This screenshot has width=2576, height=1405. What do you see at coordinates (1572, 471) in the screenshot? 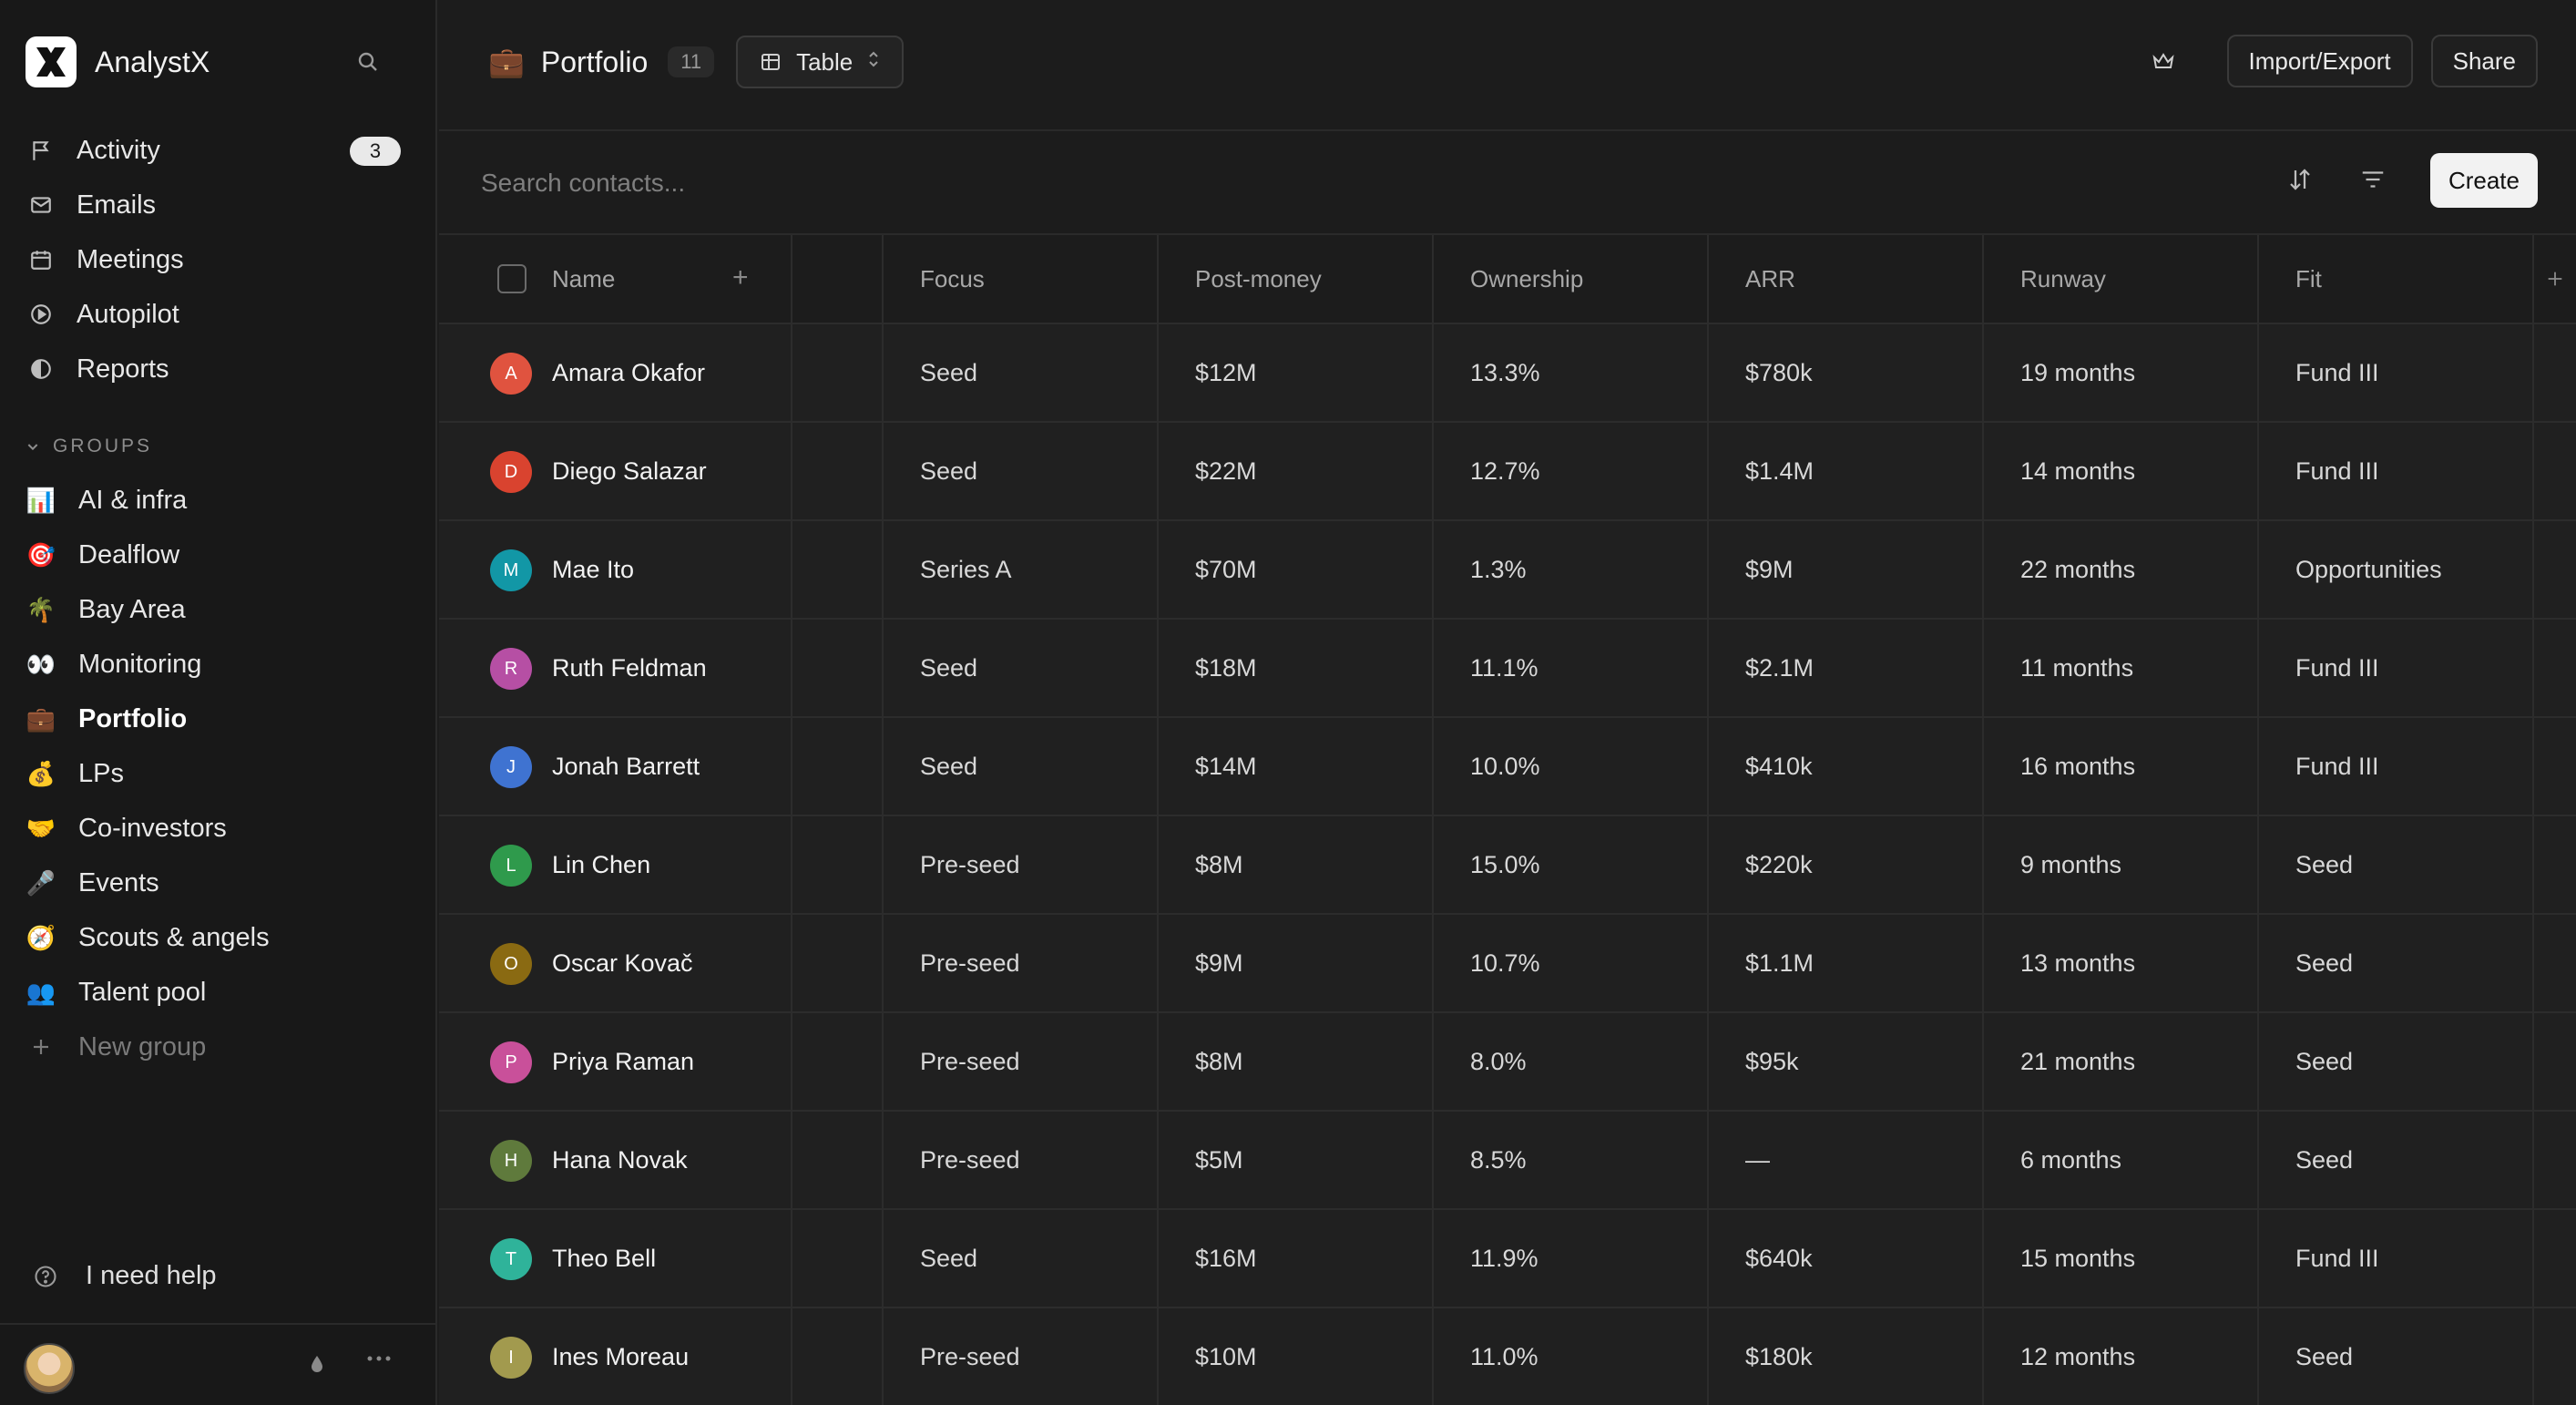
I see `cell-ownership: 12.7%` at bounding box center [1572, 471].